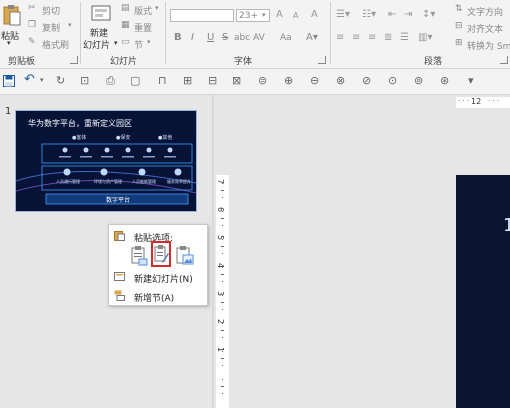 The height and width of the screenshot is (408, 510). I want to click on new-slide-menu-icon, so click(119, 276).